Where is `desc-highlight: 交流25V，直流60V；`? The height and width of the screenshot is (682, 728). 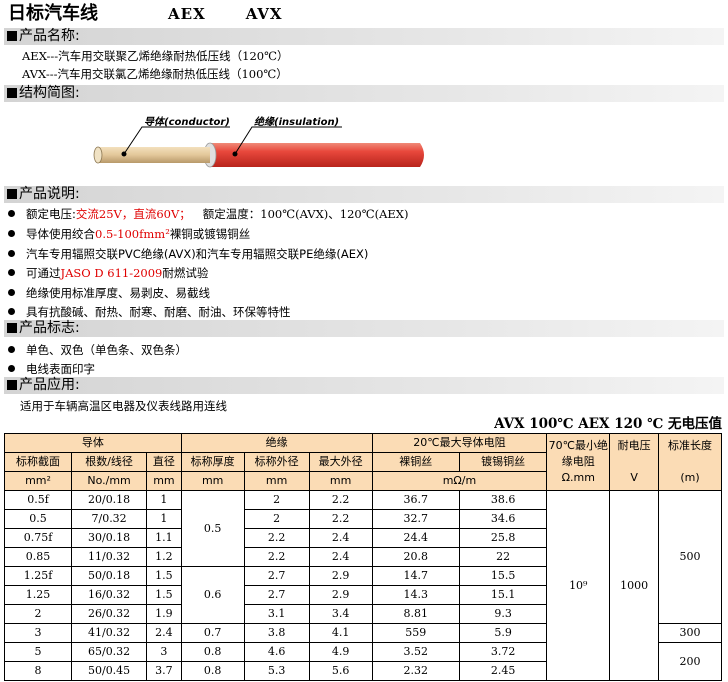
desc-highlight: 交流25V，直流60V； is located at coordinates (133, 214).